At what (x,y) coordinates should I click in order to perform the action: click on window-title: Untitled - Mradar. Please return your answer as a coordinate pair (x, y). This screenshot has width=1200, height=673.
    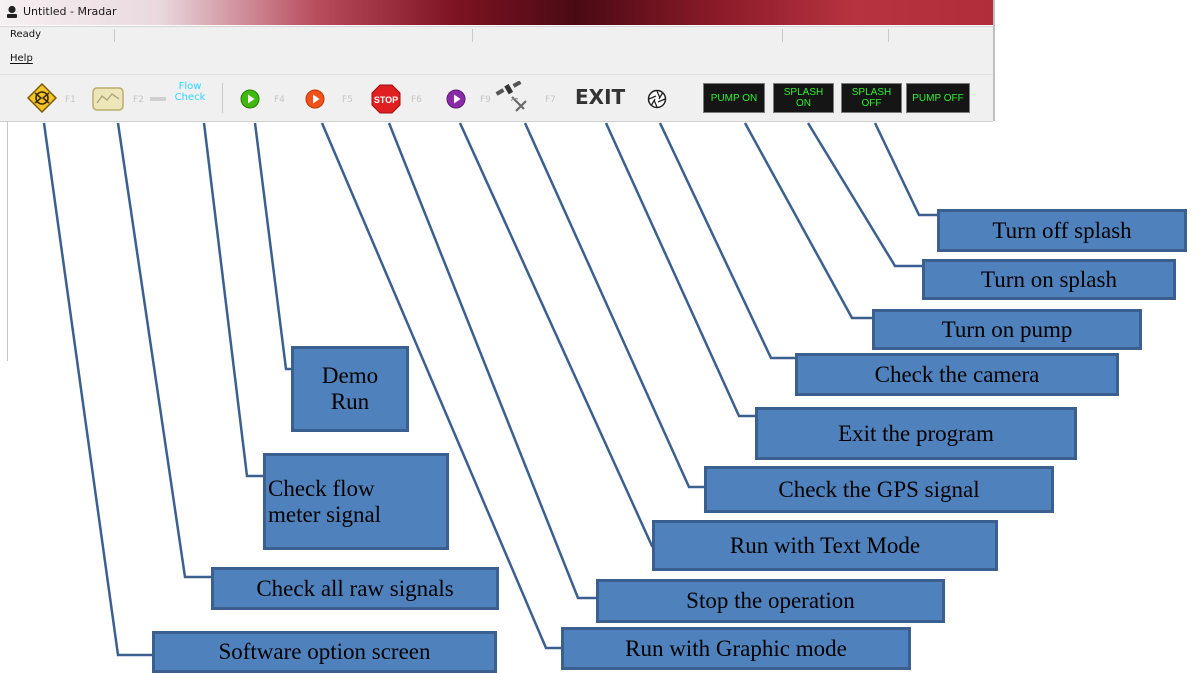
    Looking at the image, I should click on (70, 11).